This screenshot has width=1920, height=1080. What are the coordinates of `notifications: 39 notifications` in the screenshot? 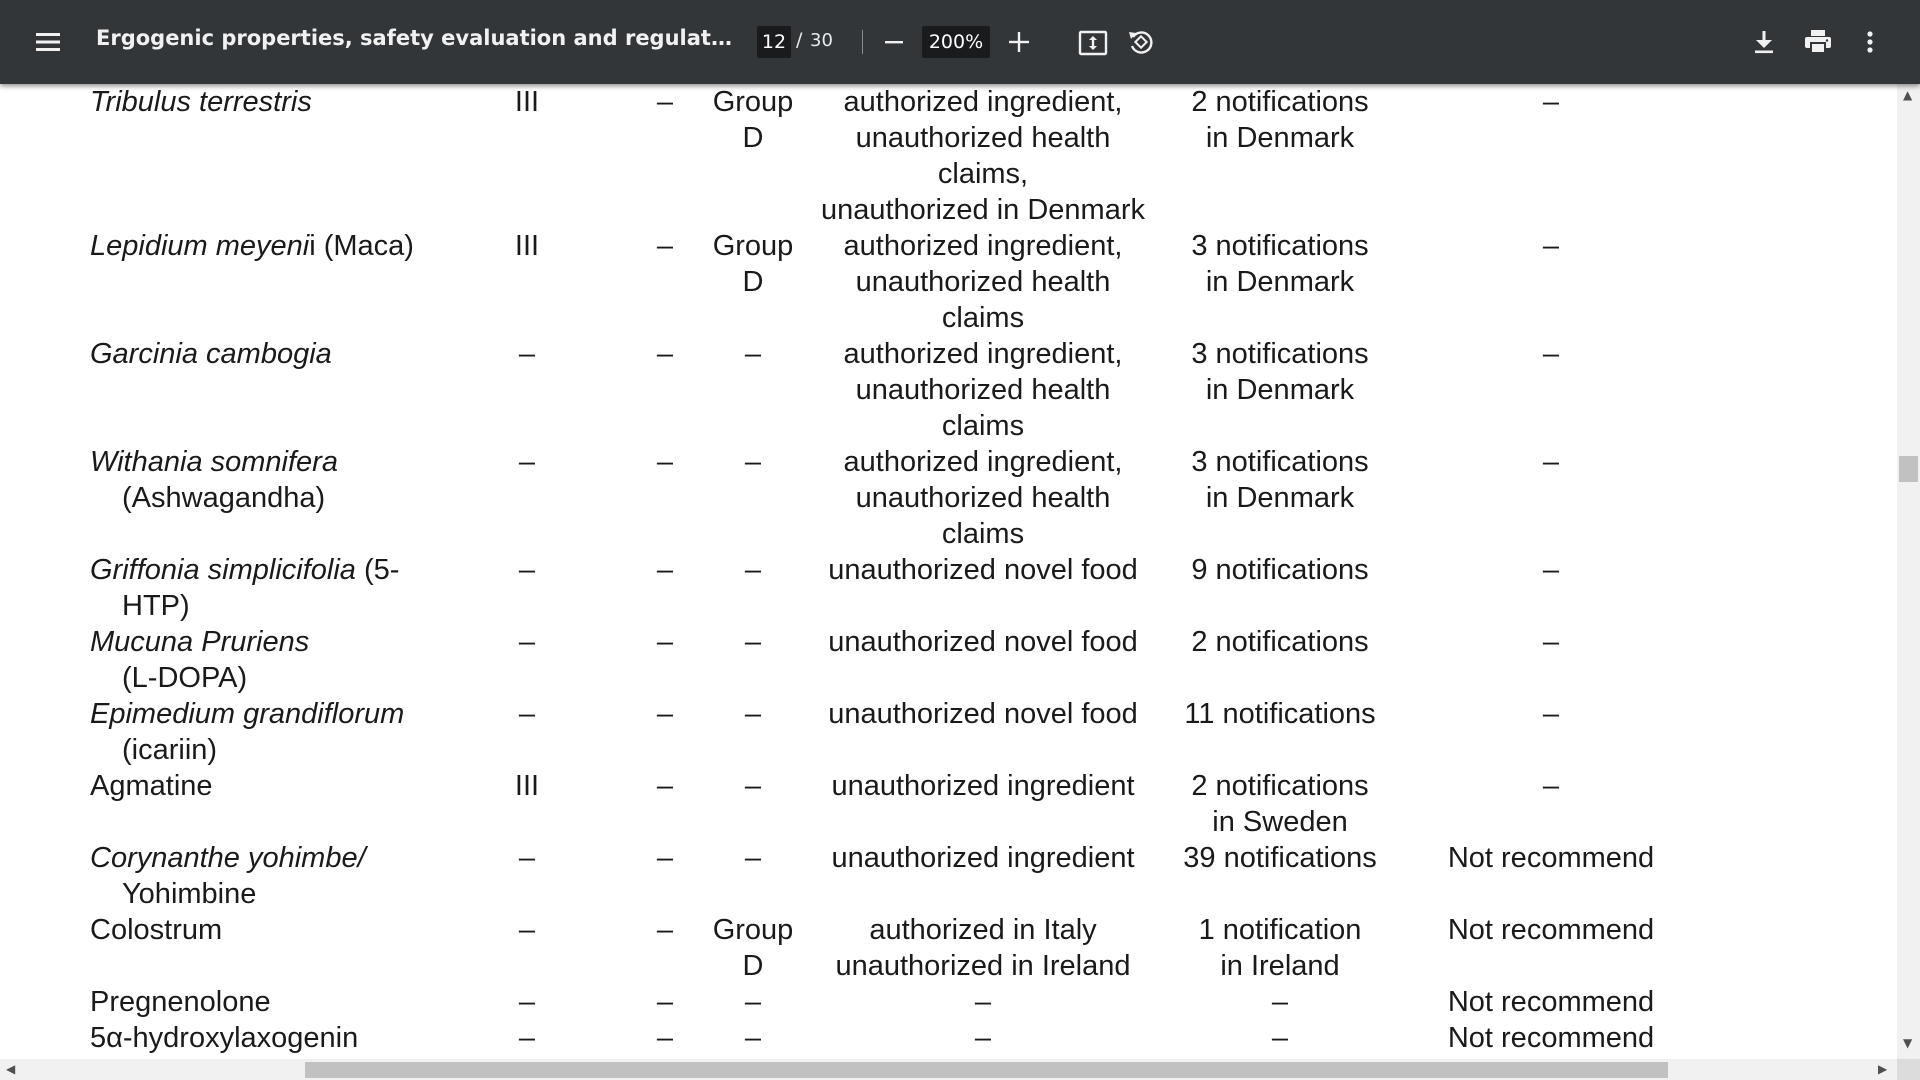 It's located at (1280, 858).